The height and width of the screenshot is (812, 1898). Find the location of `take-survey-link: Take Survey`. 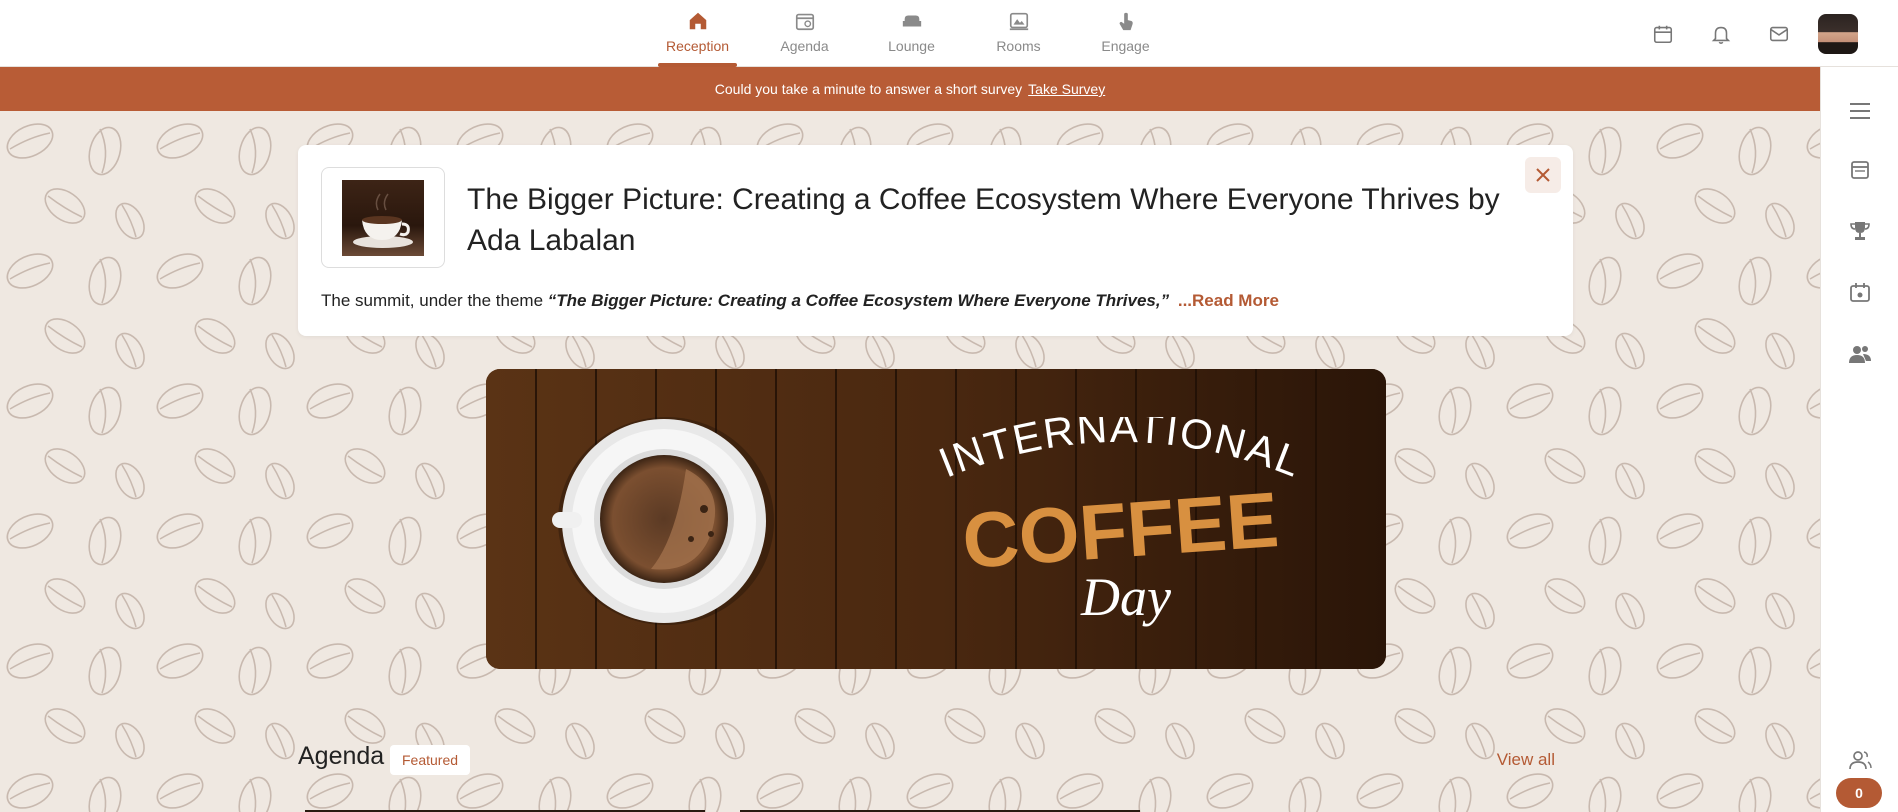

take-survey-link: Take Survey is located at coordinates (1066, 89).